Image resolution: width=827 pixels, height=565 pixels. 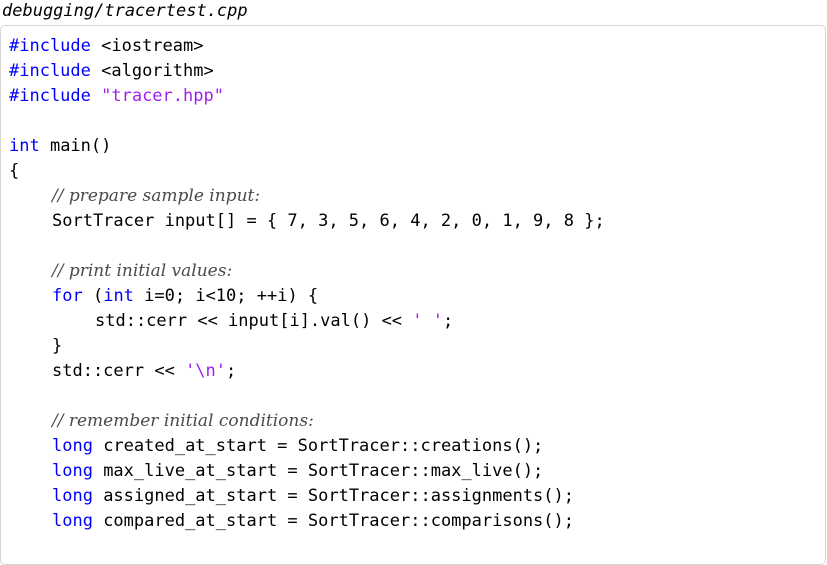 What do you see at coordinates (157, 96) in the screenshot?
I see `string-literal: "tracer.hpp"` at bounding box center [157, 96].